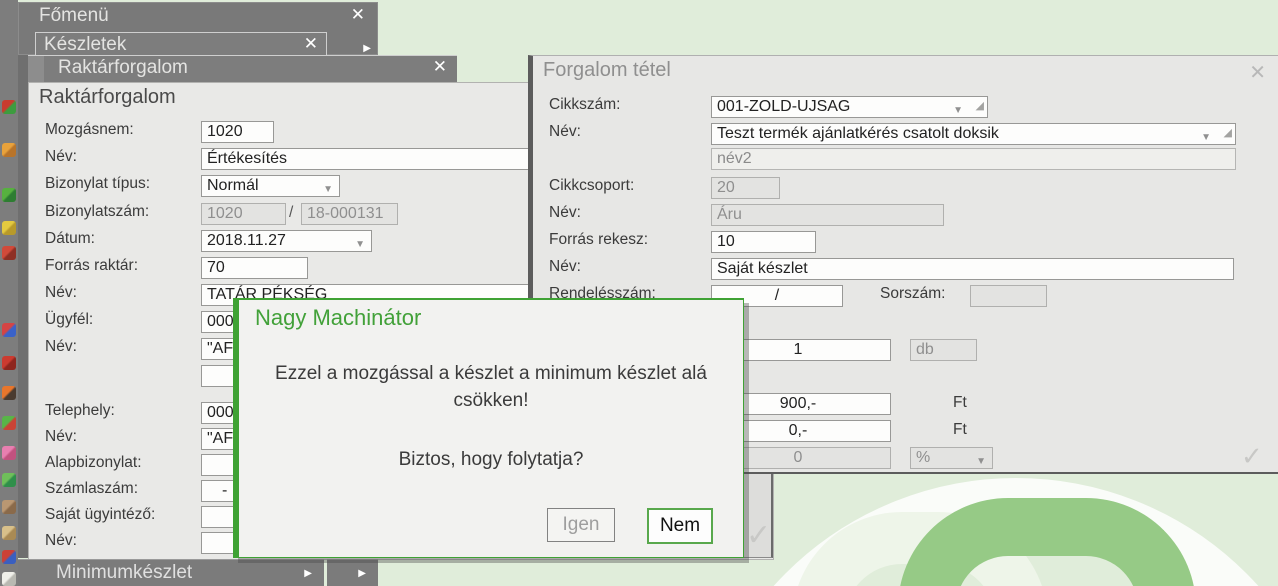  What do you see at coordinates (242, 69) in the screenshot?
I see `raktarforgalom-titlebar: Raktárforgalom ✕` at bounding box center [242, 69].